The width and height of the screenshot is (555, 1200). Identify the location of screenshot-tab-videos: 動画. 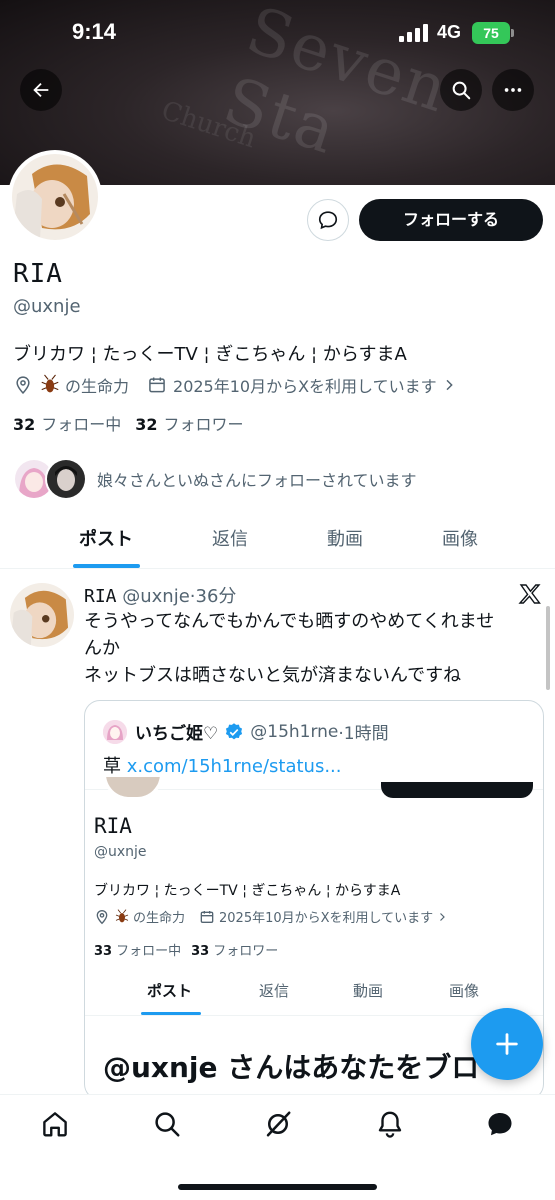
(368, 991).